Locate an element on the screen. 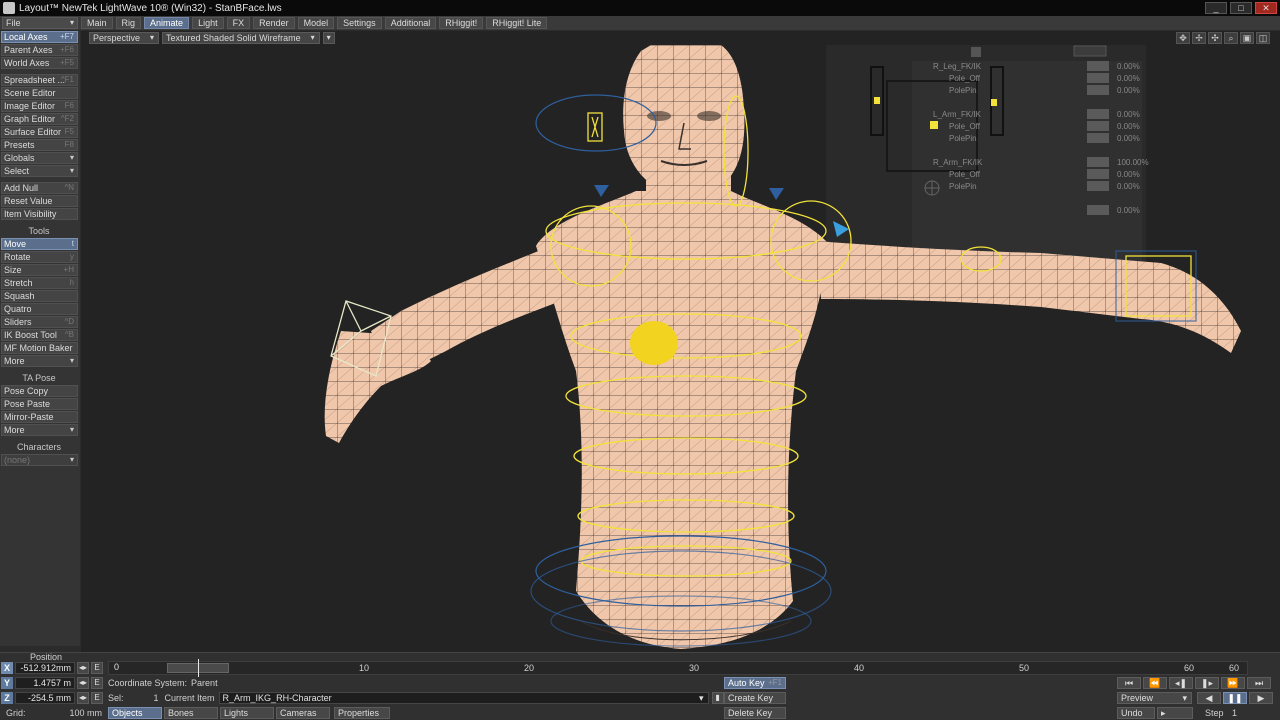 Image resolution: width=1280 pixels, height=720 pixels. sidebar-item-globals: Globals is located at coordinates (39, 158).